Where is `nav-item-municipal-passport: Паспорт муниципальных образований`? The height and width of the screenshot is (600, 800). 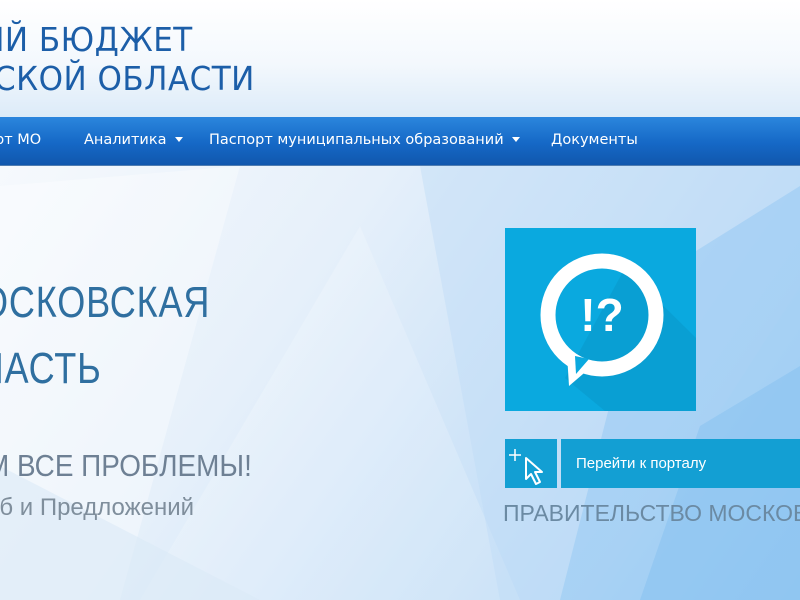
nav-item-municipal-passport: Паспорт муниципальных образований is located at coordinates (364, 141).